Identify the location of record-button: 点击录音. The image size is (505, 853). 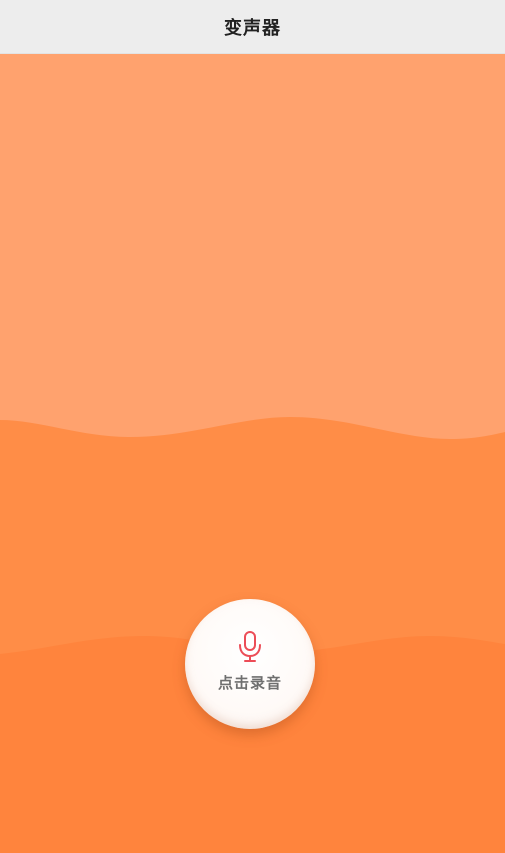
(250, 664).